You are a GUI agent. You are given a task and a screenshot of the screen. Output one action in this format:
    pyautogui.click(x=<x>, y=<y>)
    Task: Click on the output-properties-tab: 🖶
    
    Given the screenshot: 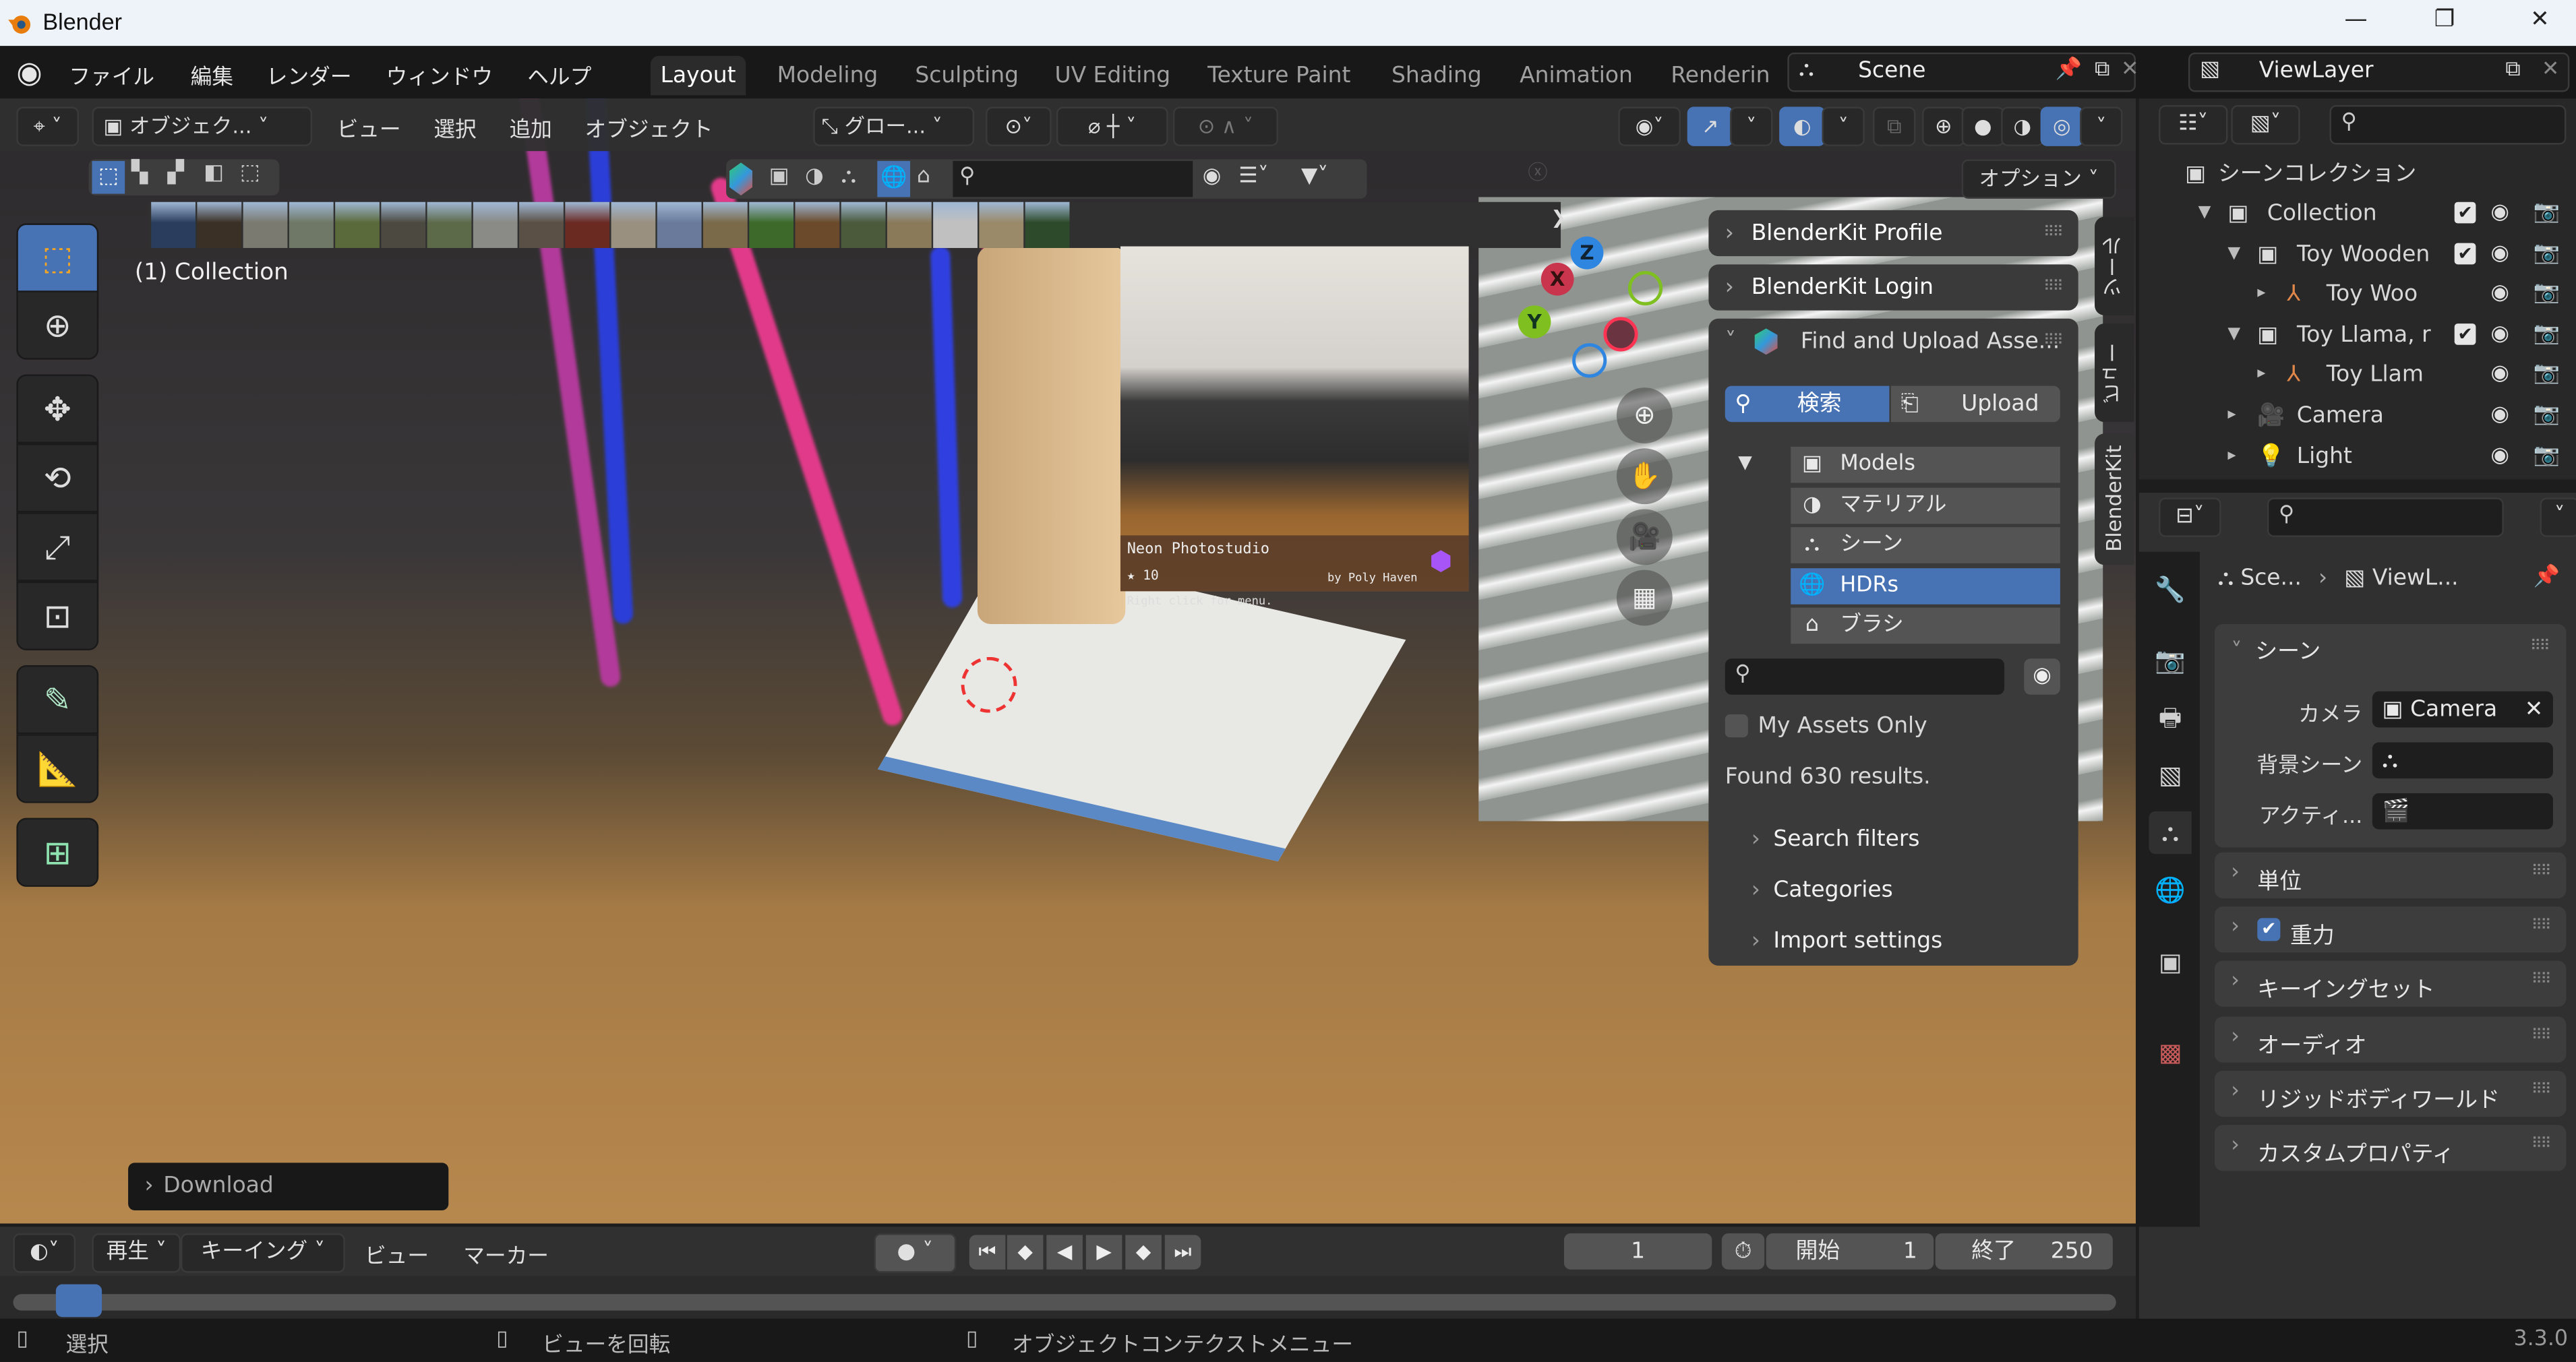 What is the action you would take?
    pyautogui.click(x=2170, y=718)
    